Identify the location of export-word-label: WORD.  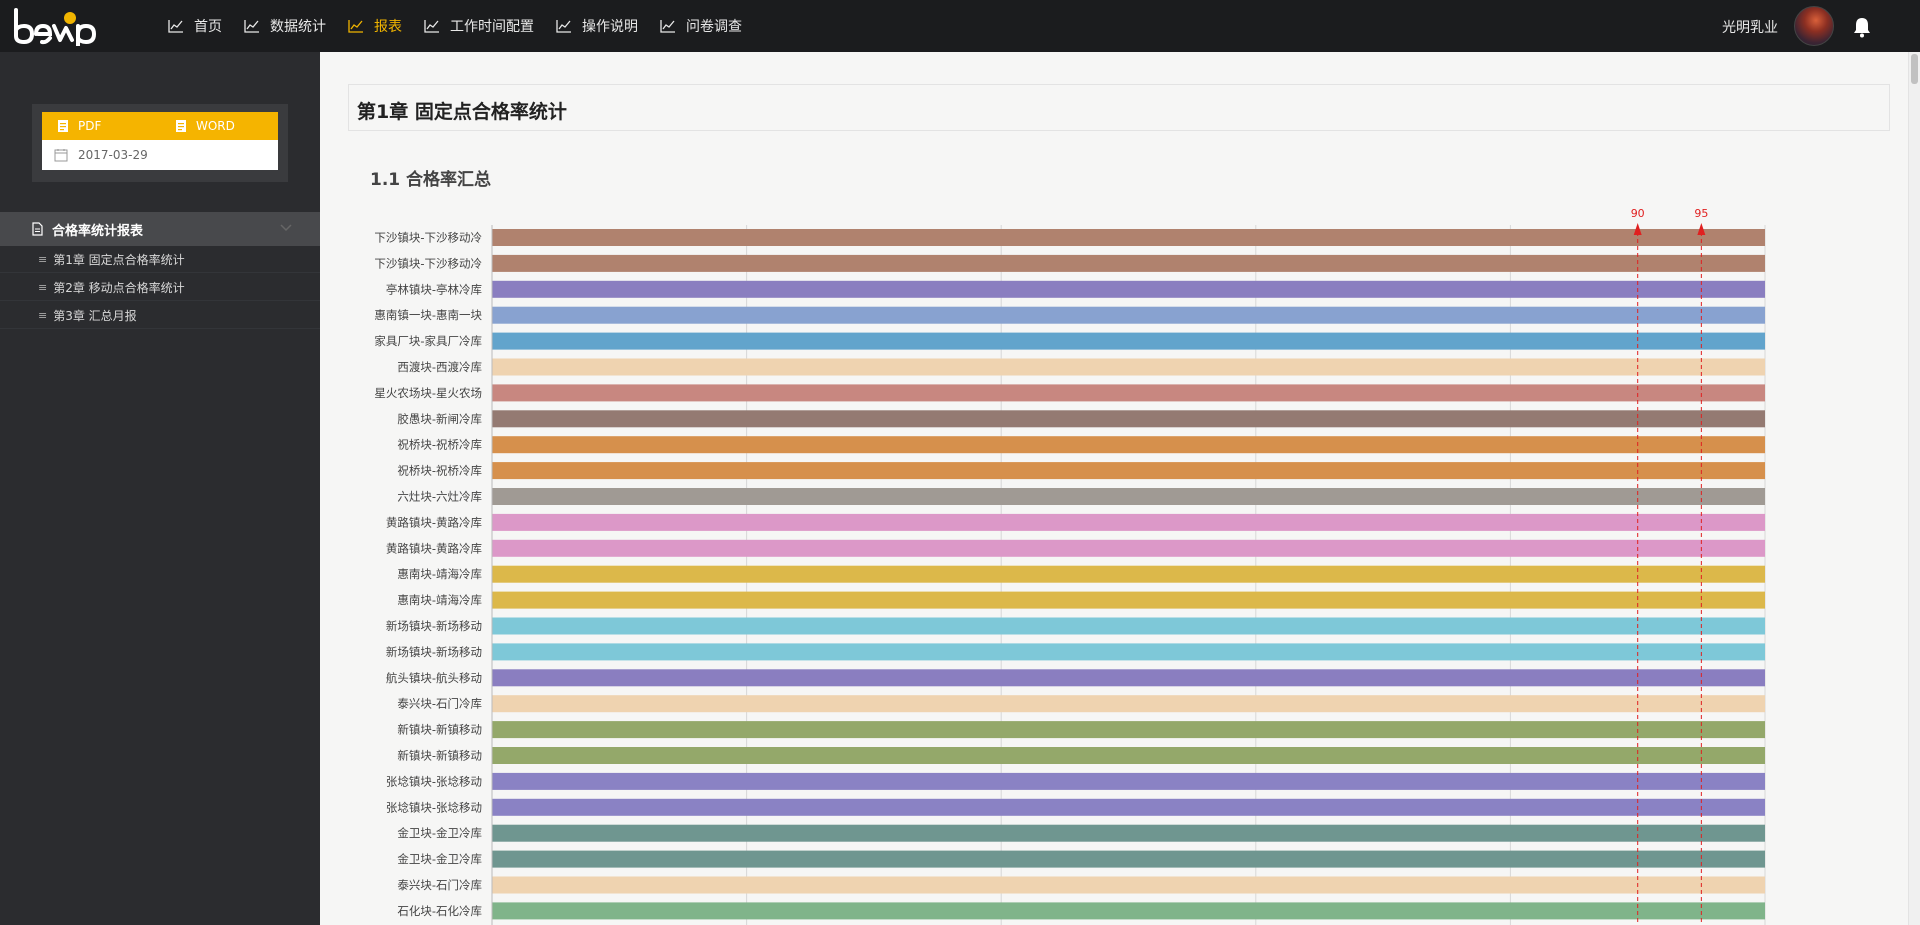
(215, 126).